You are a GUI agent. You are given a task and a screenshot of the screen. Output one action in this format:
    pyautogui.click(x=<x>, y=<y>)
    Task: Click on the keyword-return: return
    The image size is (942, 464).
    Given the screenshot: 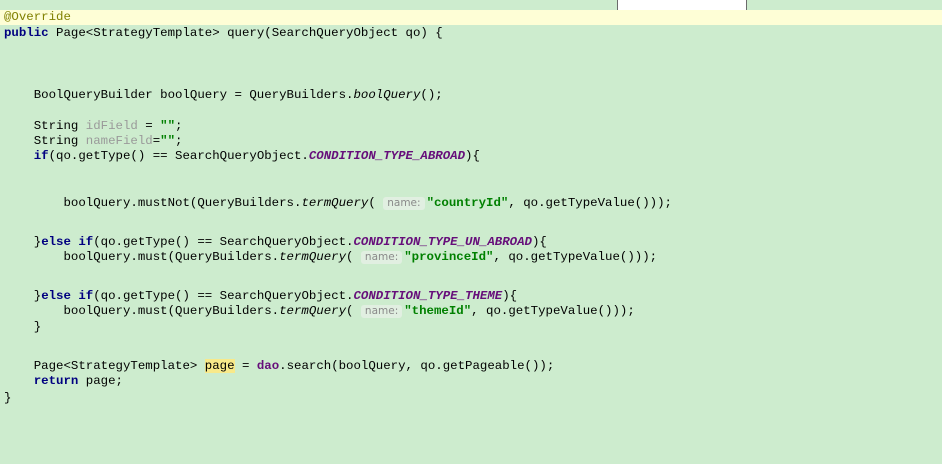 What is the action you would take?
    pyautogui.click(x=56, y=381)
    